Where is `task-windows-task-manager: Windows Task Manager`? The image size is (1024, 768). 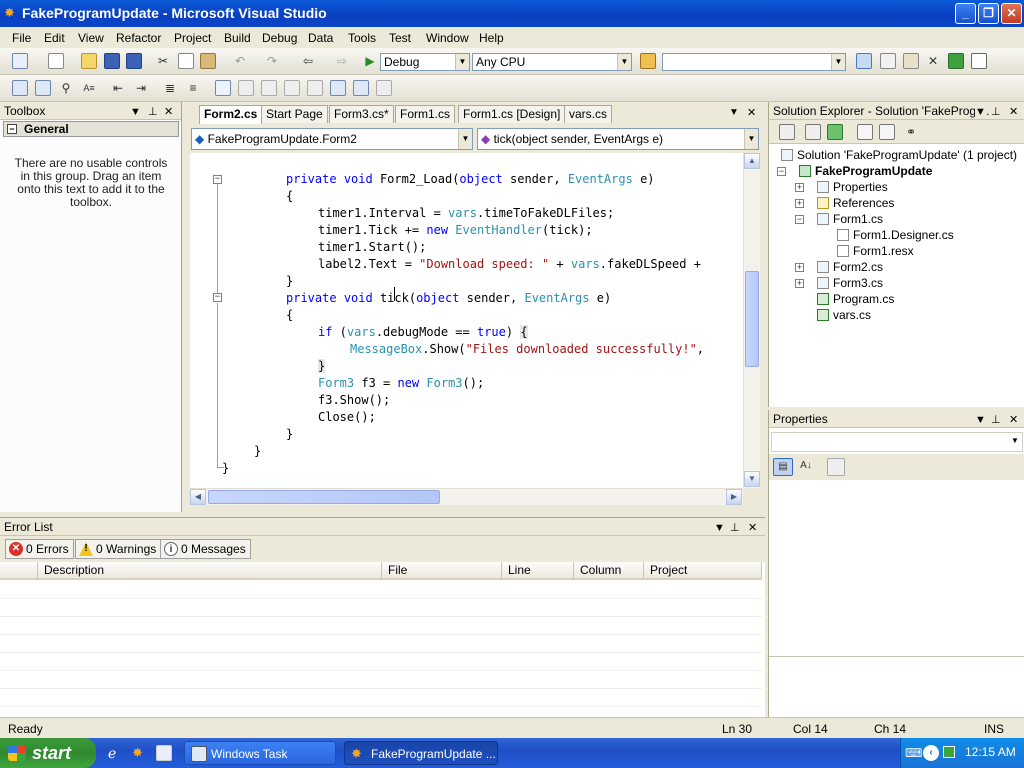
task-windows-task-manager: Windows Task Manager is located at coordinates (260, 753).